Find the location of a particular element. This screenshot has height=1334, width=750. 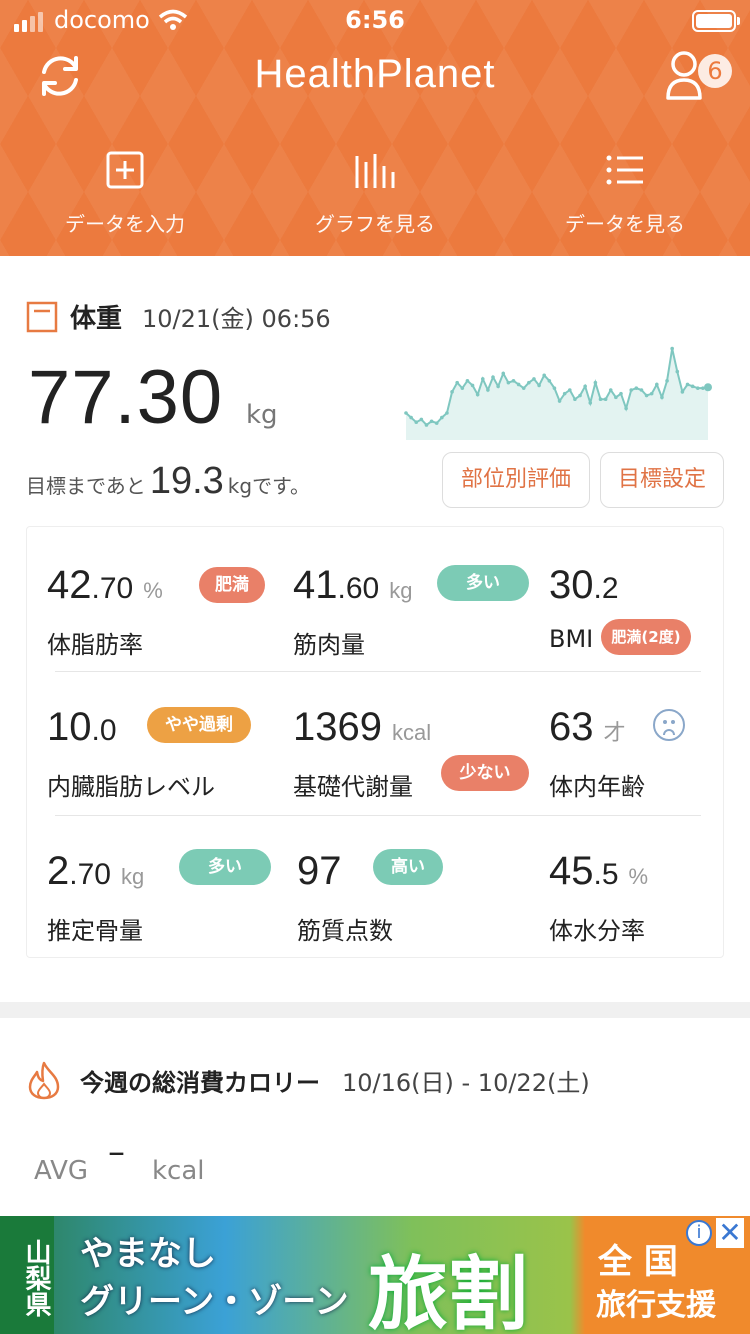

metric-basal-metabolism: 1369 kcal 少ない 基礎代謝量 is located at coordinates (413, 770).